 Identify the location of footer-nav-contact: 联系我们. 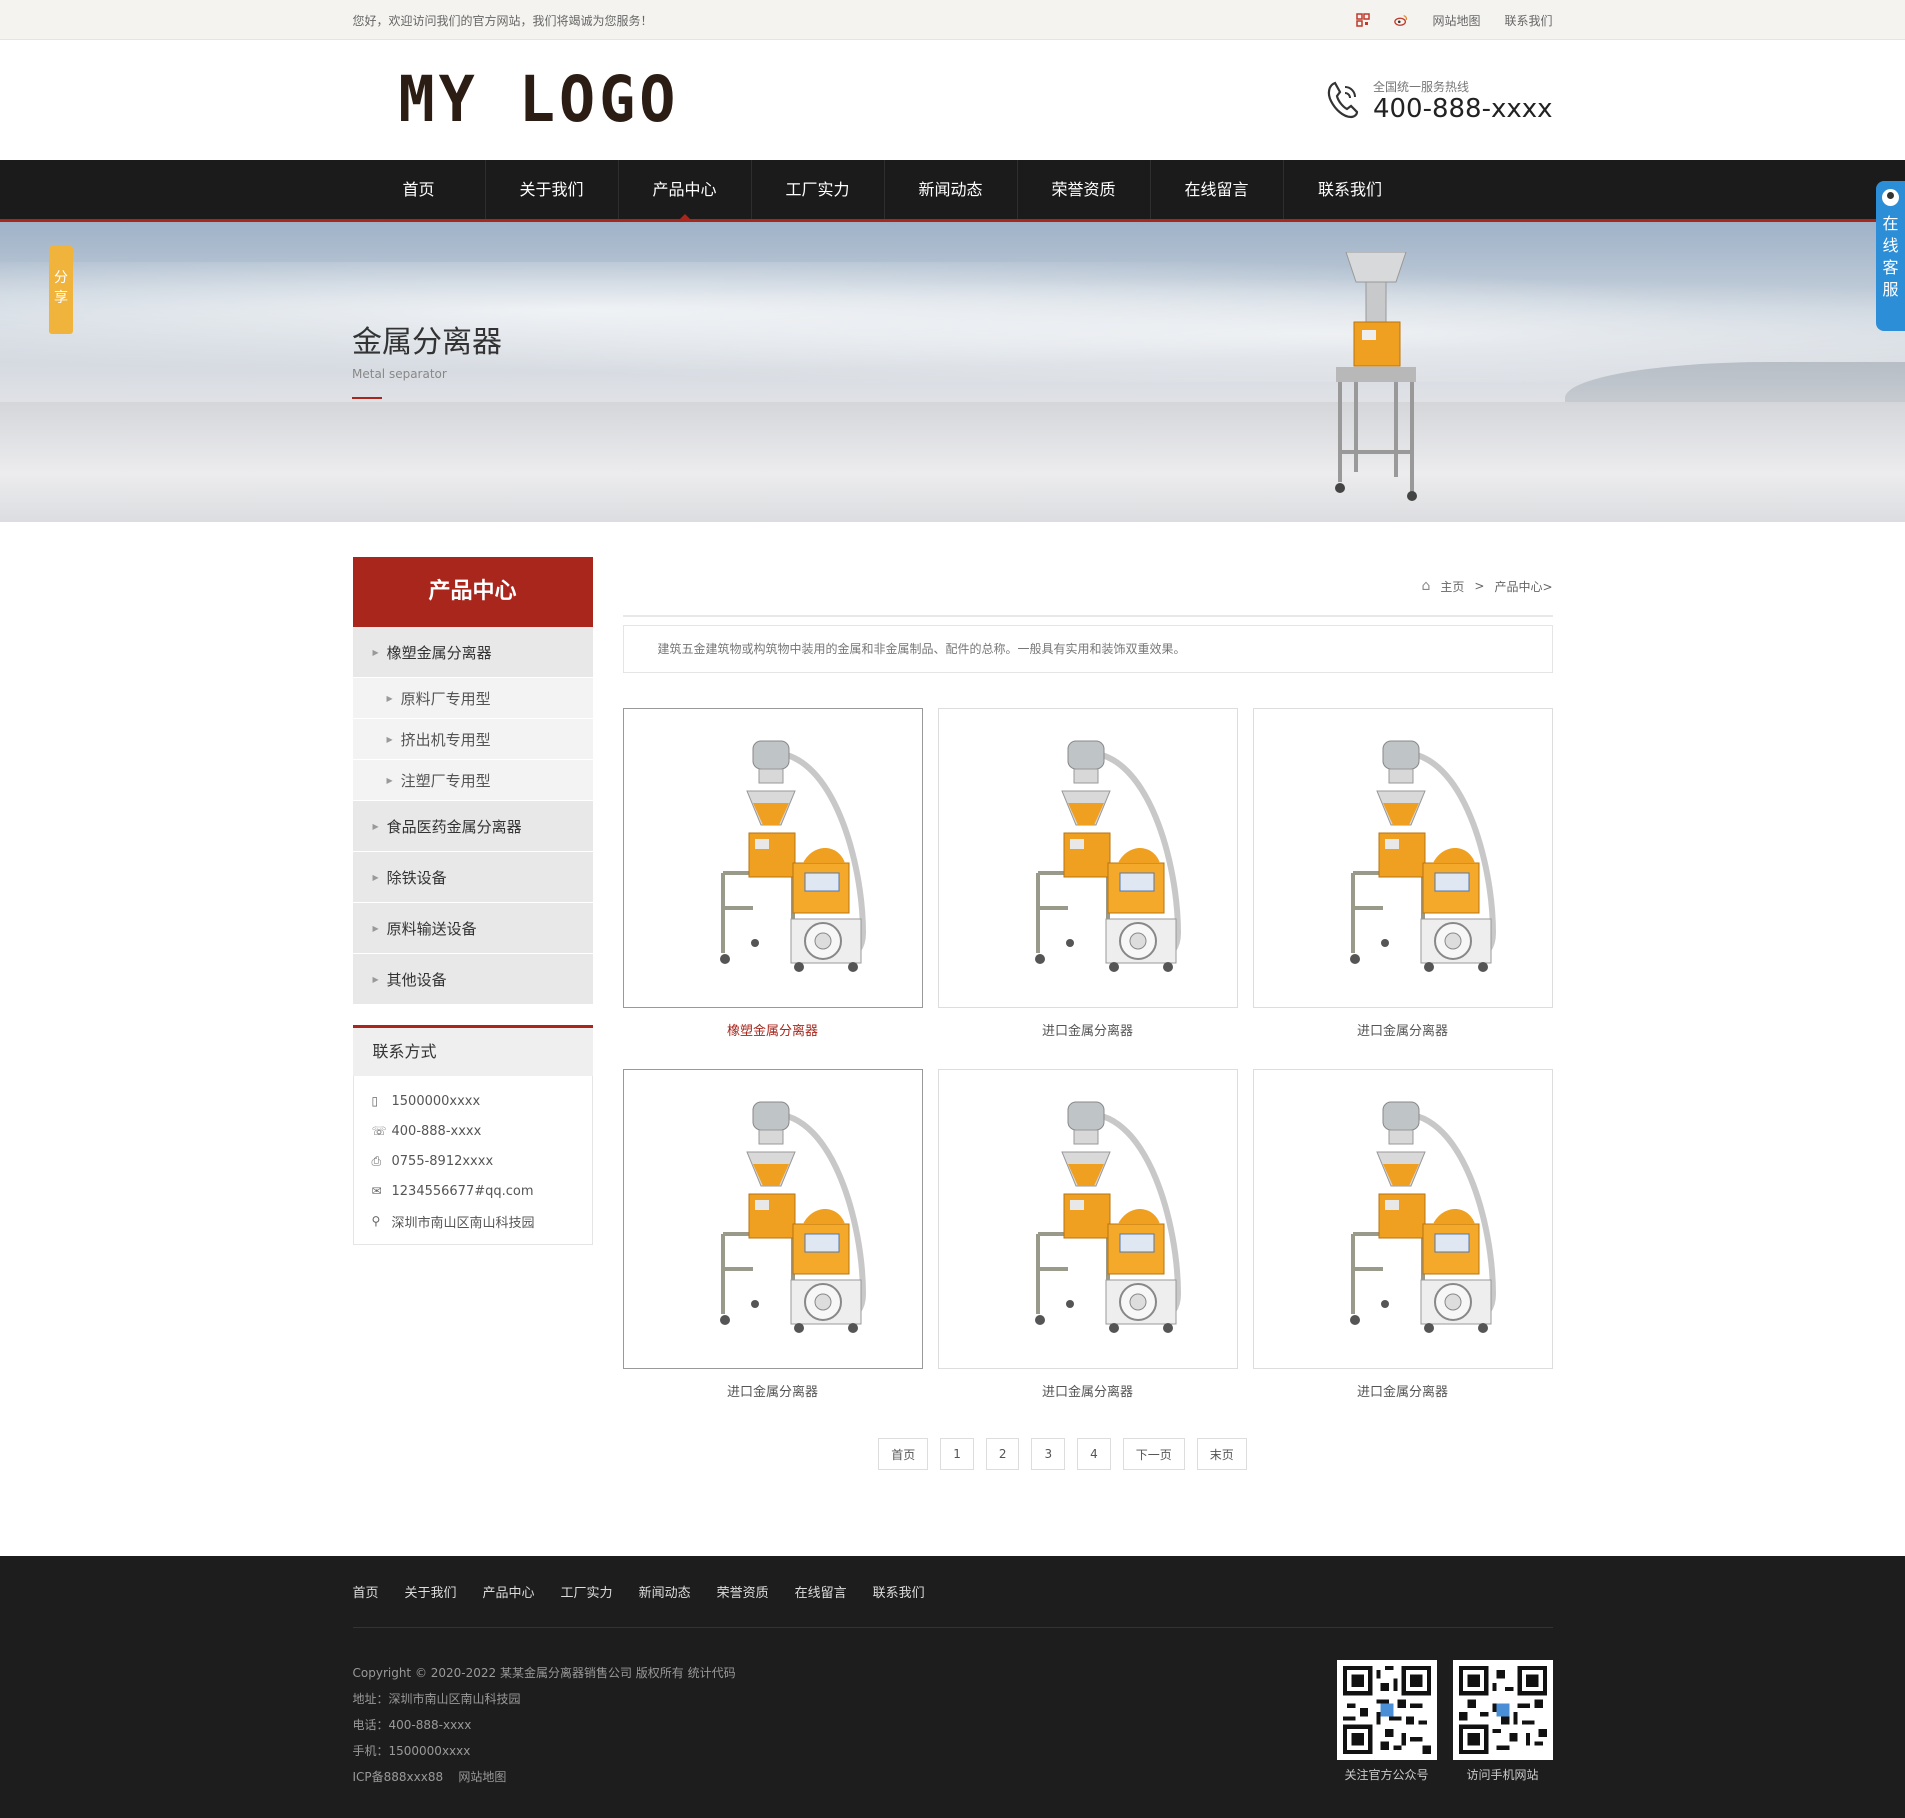
(899, 1591).